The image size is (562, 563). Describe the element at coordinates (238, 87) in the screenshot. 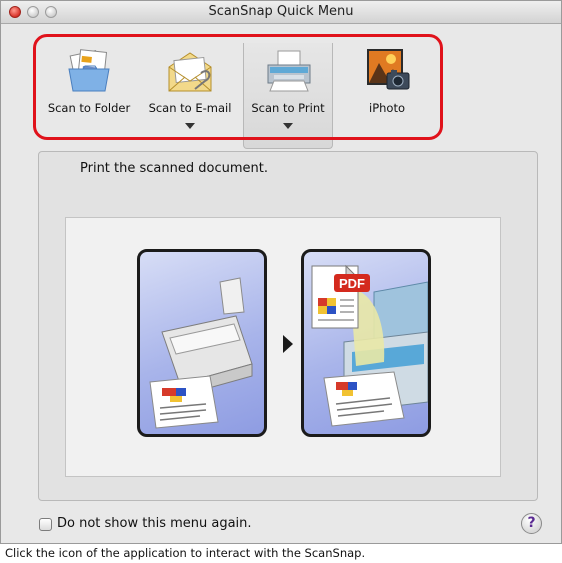

I see `app-toolbar-highlight` at that location.